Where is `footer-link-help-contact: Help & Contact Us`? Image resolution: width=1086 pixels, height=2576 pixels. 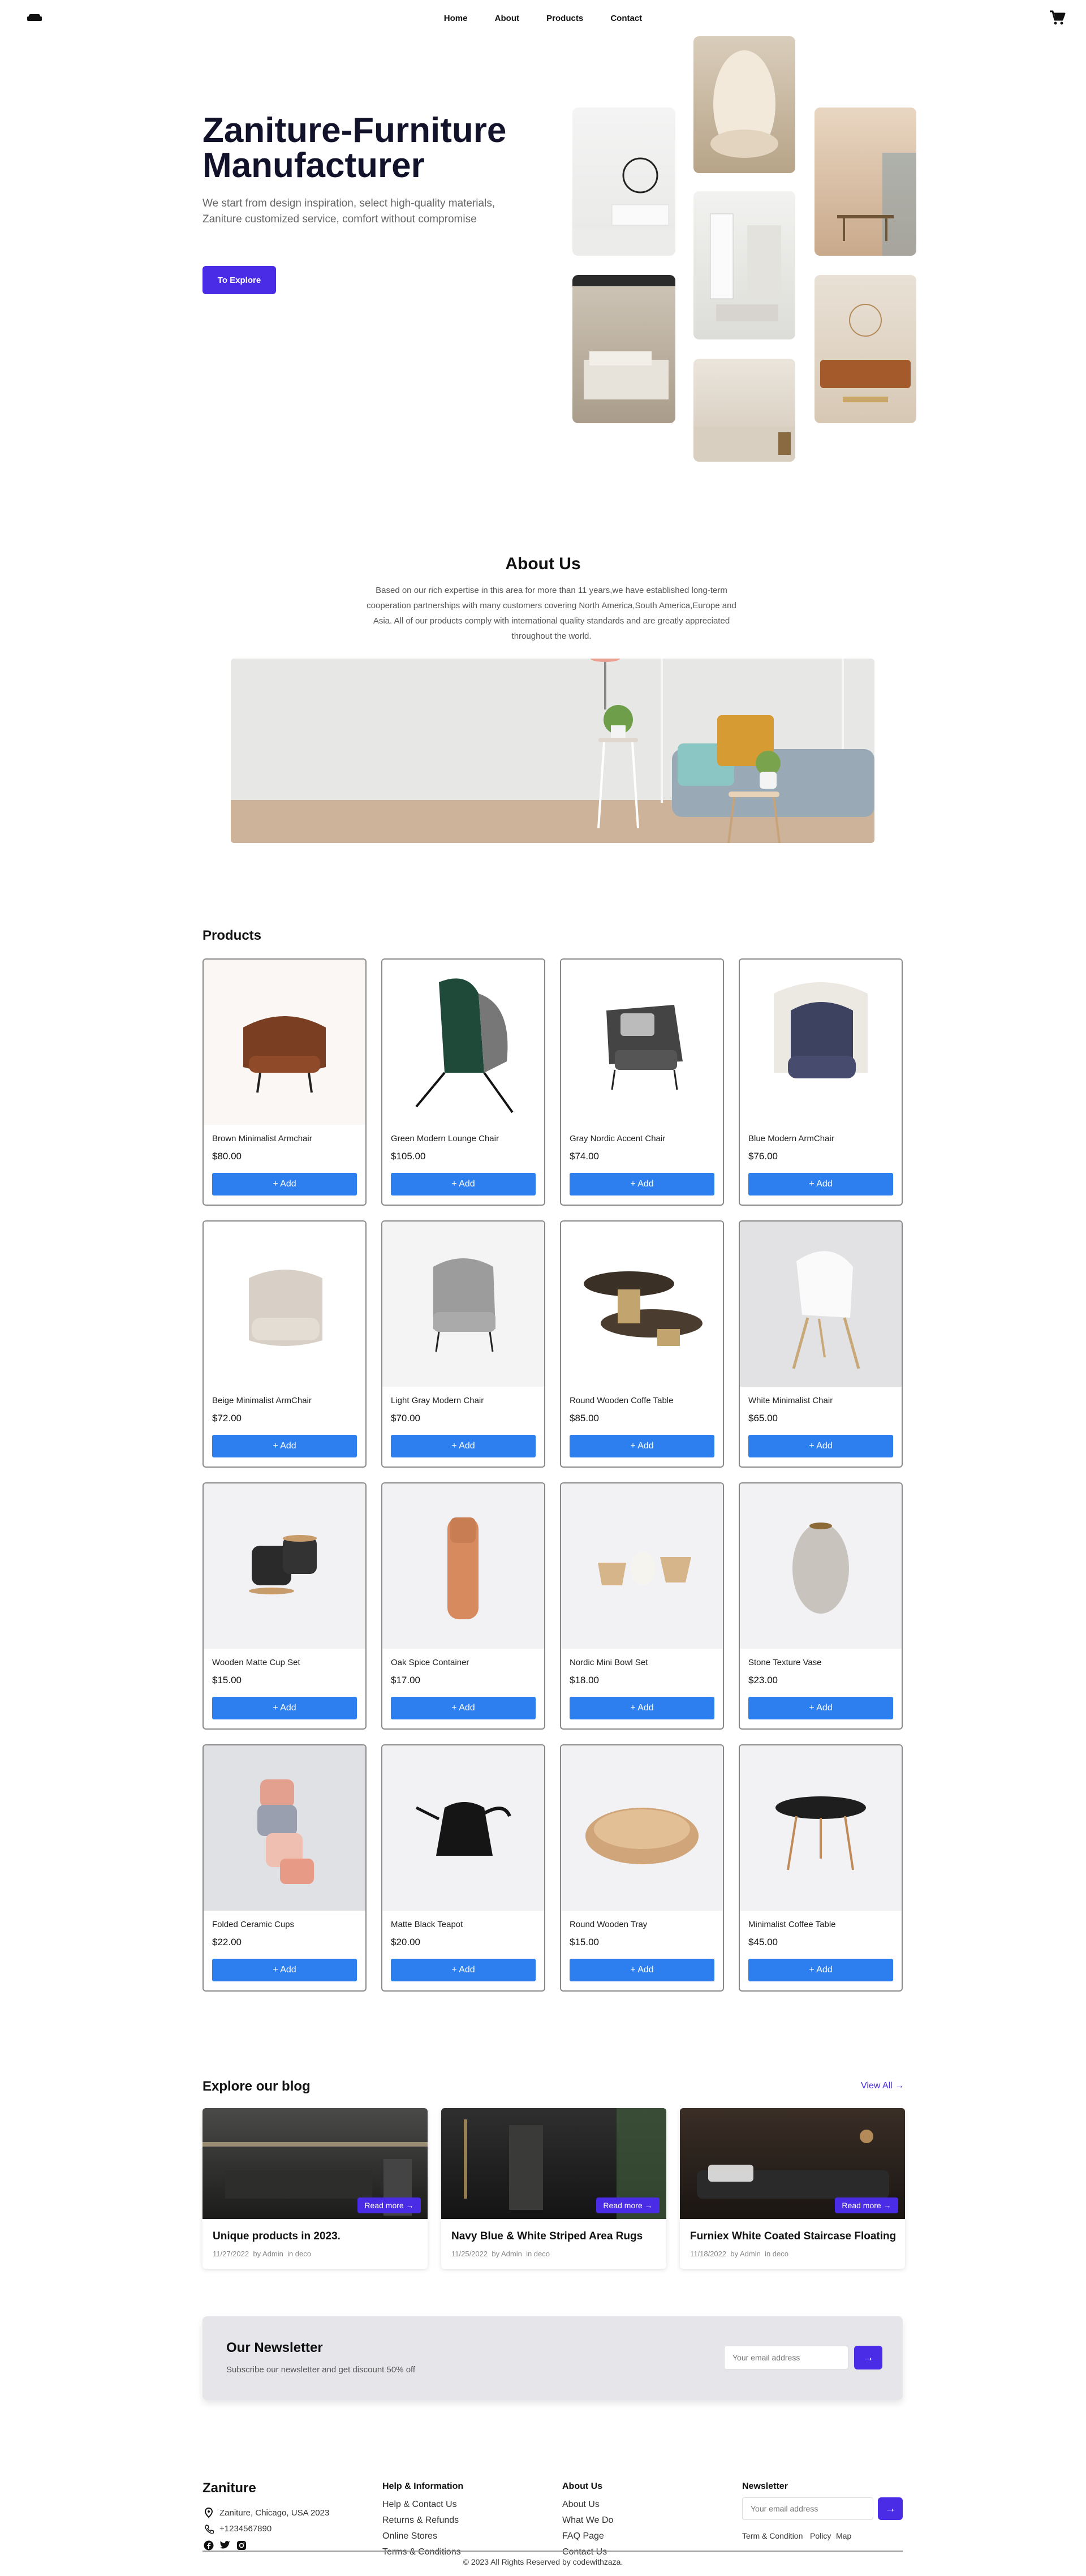
footer-link-help-contact: Help & Contact Us is located at coordinates (419, 2505).